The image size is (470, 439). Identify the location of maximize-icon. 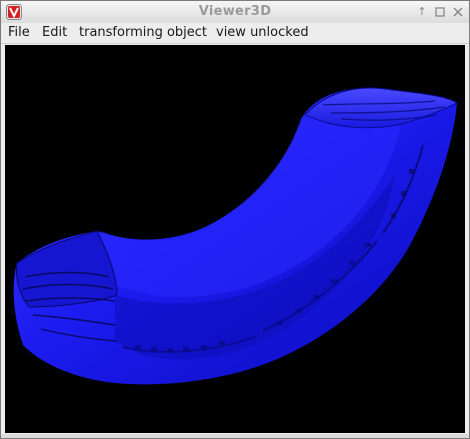
(440, 12).